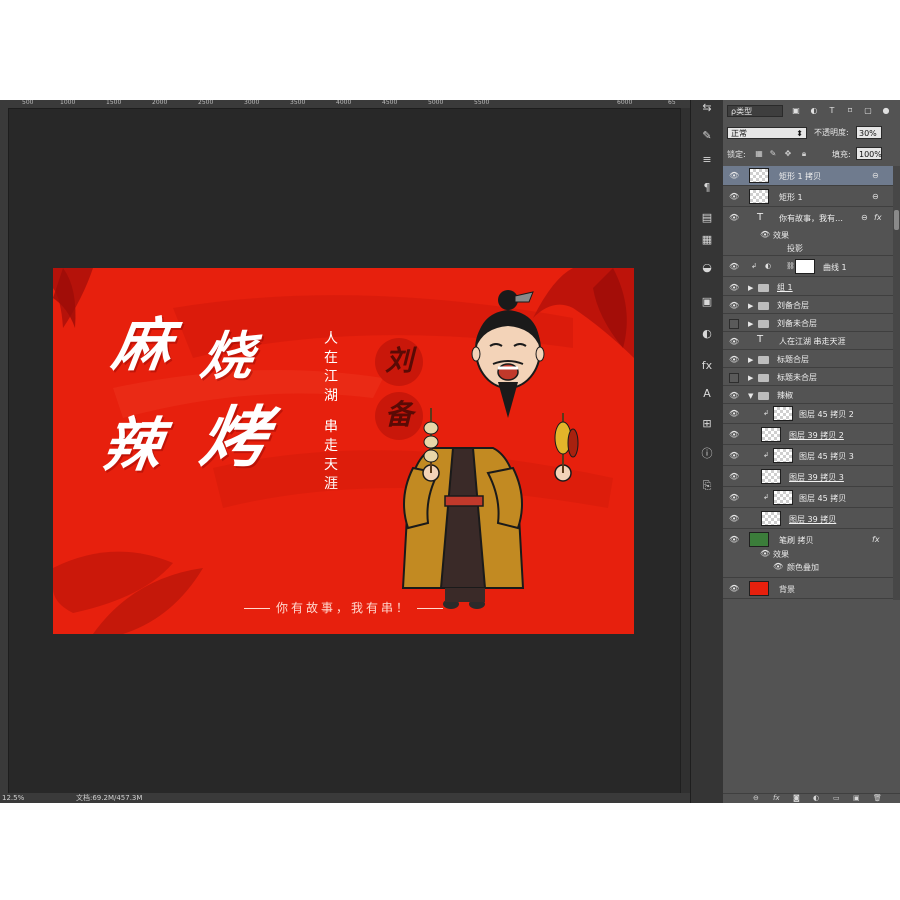 This screenshot has width=900, height=900. What do you see at coordinates (896, 220) in the screenshot?
I see `scrollbar-thumb` at bounding box center [896, 220].